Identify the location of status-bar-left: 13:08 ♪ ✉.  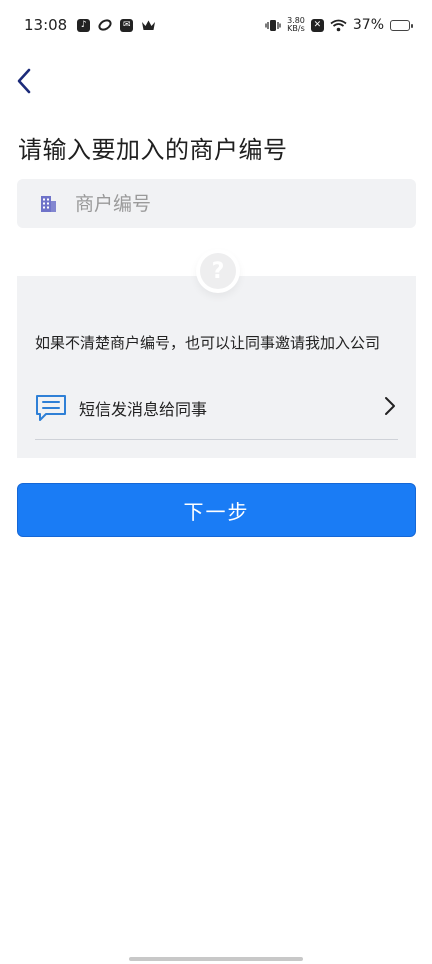
(90, 25).